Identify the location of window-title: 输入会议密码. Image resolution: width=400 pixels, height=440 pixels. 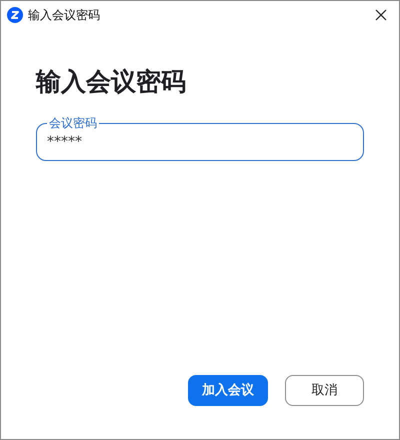
(64, 15).